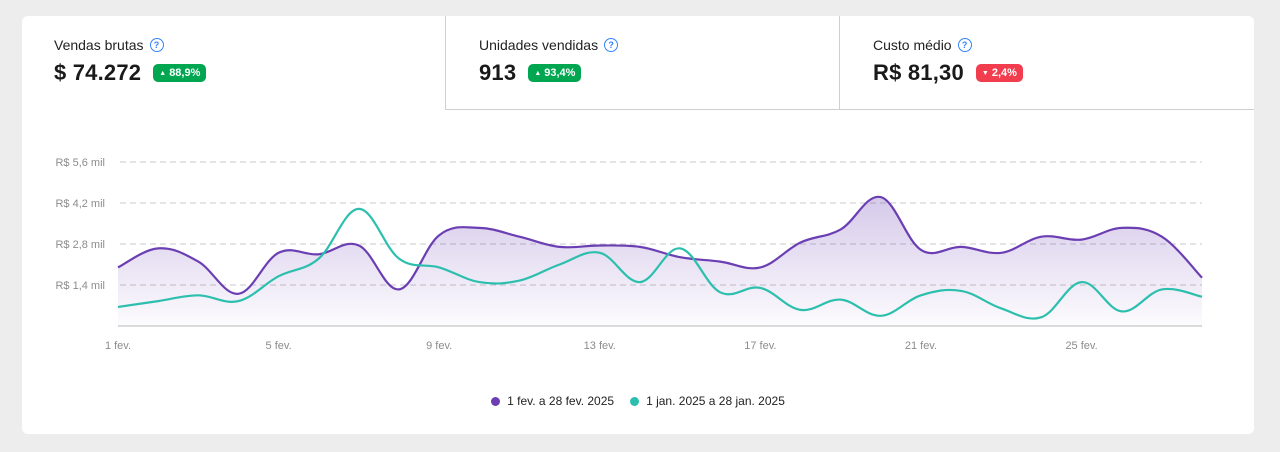 The width and height of the screenshot is (1280, 452). What do you see at coordinates (80, 204) in the screenshot?
I see `y-tick-label: R$ 4,2 mil` at bounding box center [80, 204].